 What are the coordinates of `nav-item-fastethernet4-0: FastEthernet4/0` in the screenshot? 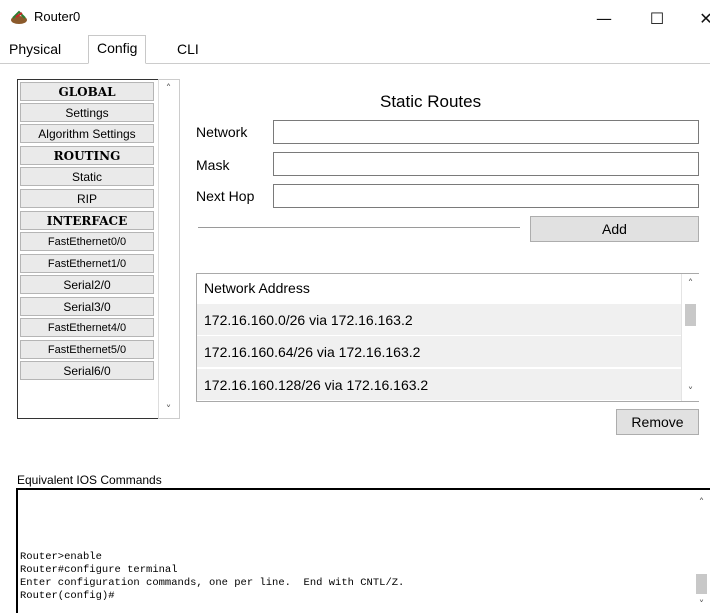 It's located at (87, 327).